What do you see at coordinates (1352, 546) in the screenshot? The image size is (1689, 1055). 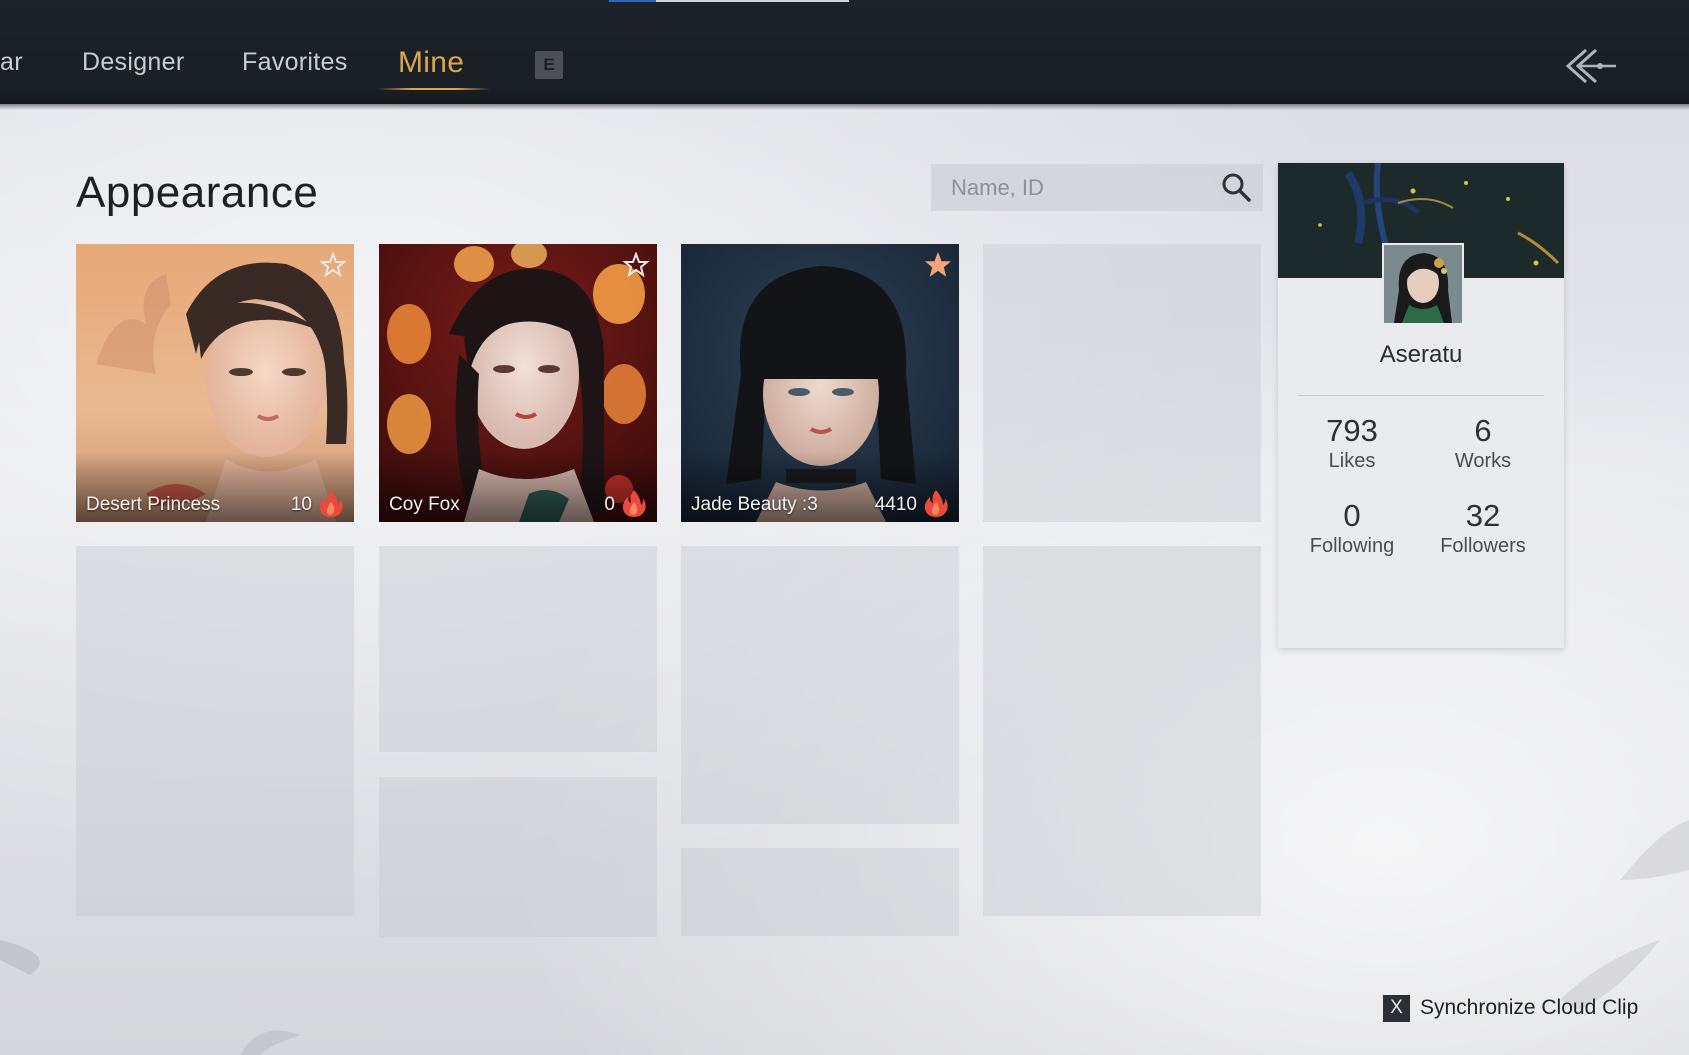 I see `stat-following-label: Following` at bounding box center [1352, 546].